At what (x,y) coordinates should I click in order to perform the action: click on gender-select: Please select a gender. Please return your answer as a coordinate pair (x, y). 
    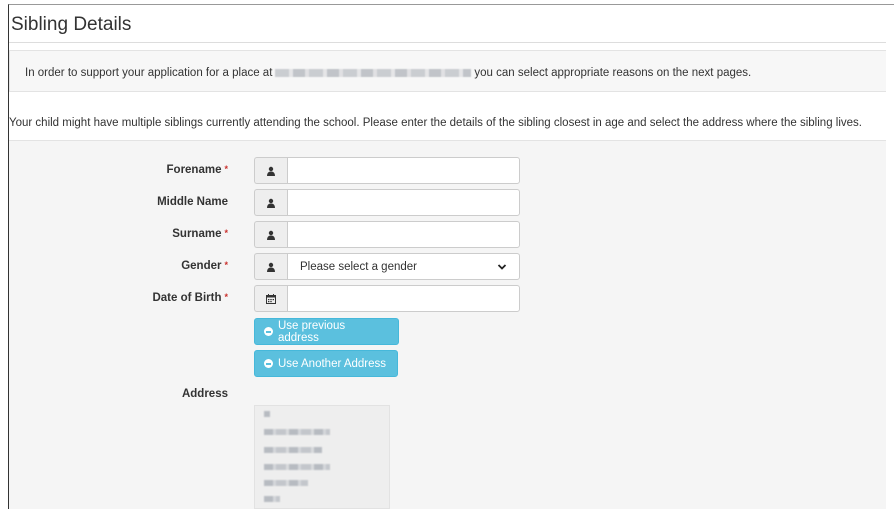
    Looking at the image, I should click on (403, 266).